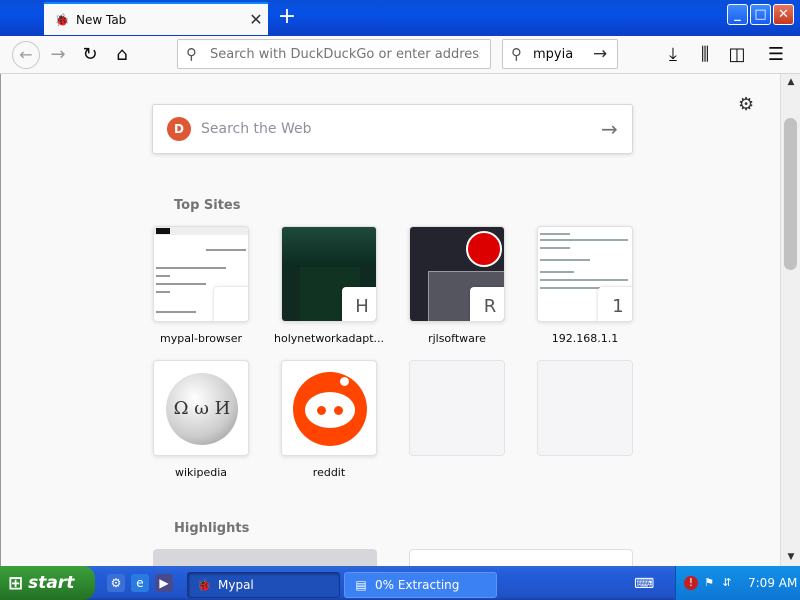 The image size is (800, 600). I want to click on sidebar-icon: ◫, so click(737, 55).